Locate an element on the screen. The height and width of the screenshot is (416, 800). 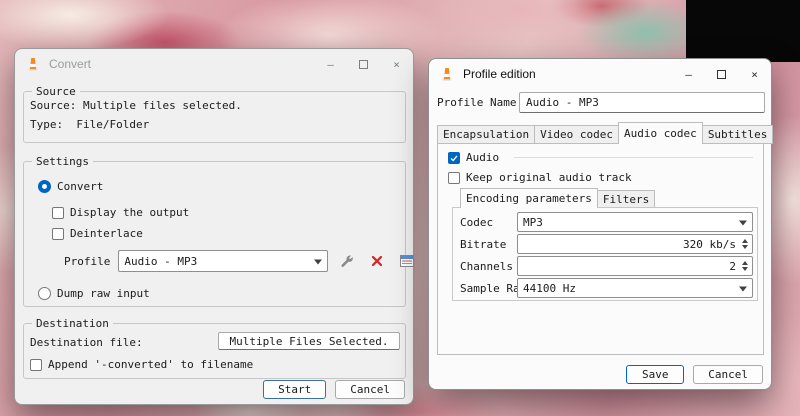
destination-group-label: Destination is located at coordinates (72, 323).